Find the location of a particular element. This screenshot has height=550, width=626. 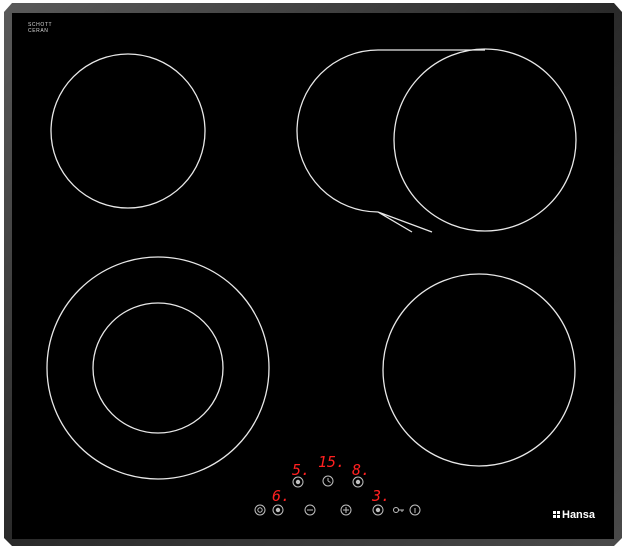

rear-right-power-display: 8. is located at coordinates (361, 470).